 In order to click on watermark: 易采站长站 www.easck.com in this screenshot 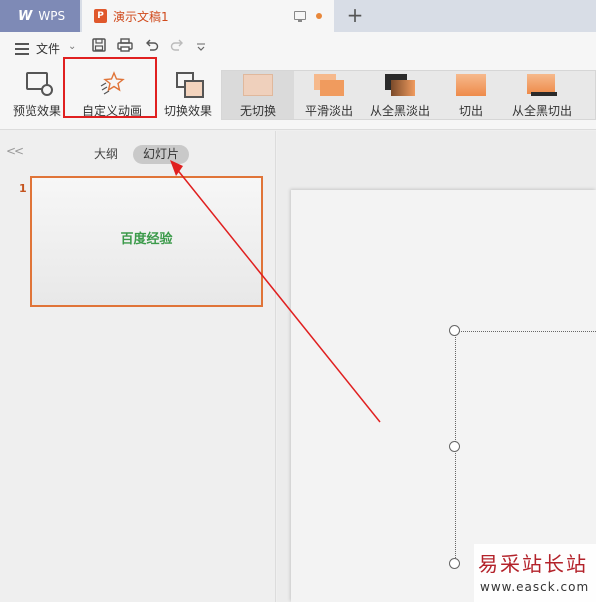, I will do `click(535, 573)`.